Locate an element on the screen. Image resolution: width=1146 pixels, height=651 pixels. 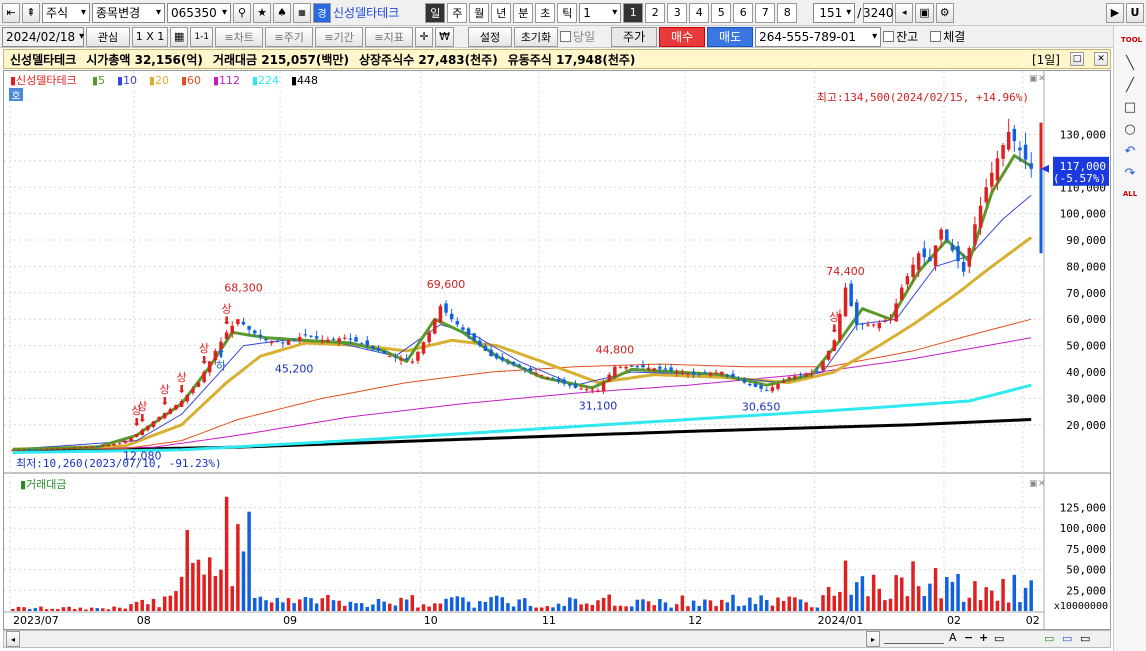
market-select: 주식 is located at coordinates (66, 12).